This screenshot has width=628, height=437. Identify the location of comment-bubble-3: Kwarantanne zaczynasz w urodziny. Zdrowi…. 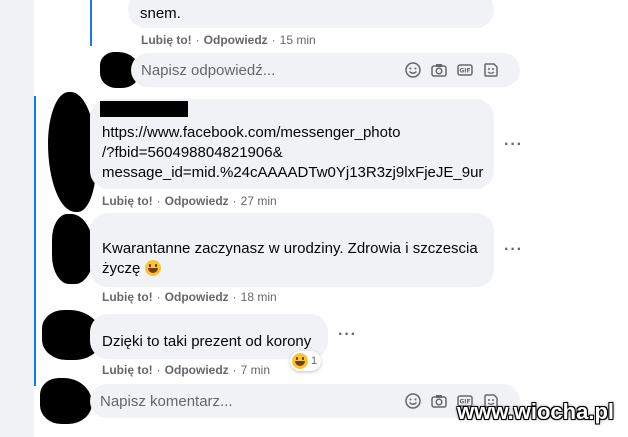
(292, 250).